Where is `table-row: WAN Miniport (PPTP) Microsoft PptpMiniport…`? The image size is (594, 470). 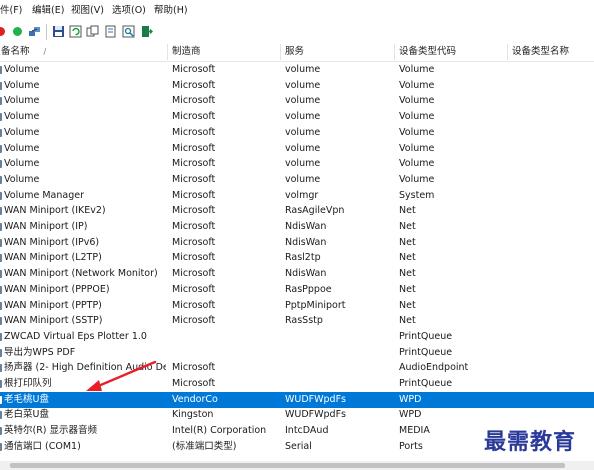
table-row: WAN Miniport (PPTP) Microsoft PptpMiniport… is located at coordinates (297, 306).